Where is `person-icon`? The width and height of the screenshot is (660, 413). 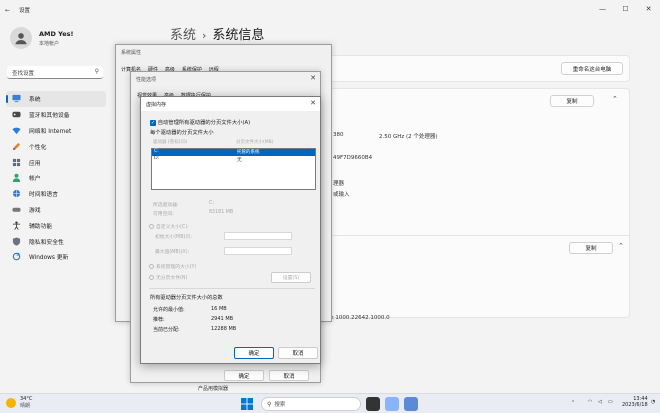
person-icon is located at coordinates (21, 39).